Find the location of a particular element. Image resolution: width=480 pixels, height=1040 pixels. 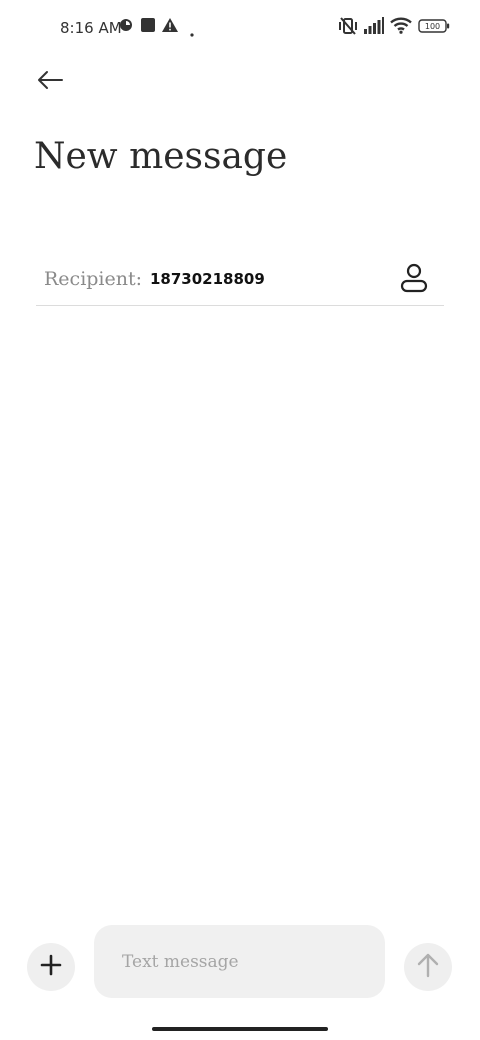

arrow-left-icon is located at coordinates (50, 82).